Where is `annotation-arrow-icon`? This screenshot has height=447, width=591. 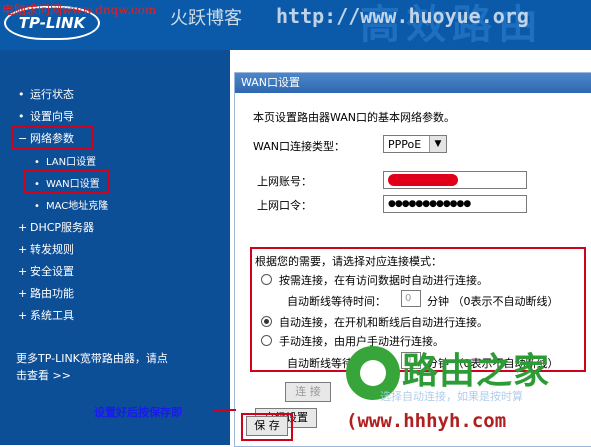 annotation-arrow-icon is located at coordinates (225, 410).